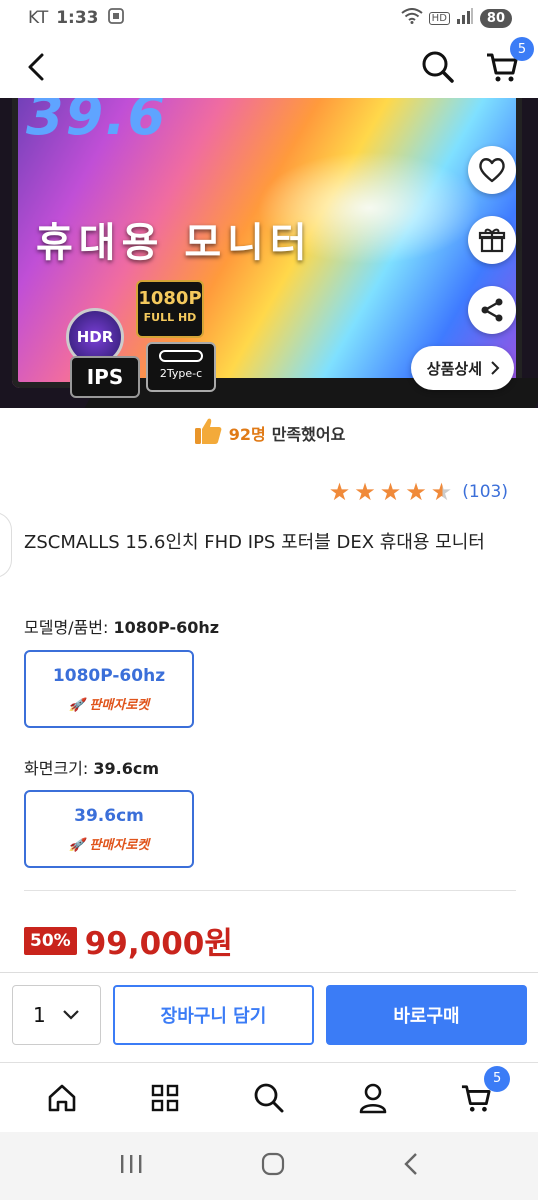 This screenshot has width=538, height=1200. What do you see at coordinates (412, 18) in the screenshot?
I see `wifi-icon` at bounding box center [412, 18].